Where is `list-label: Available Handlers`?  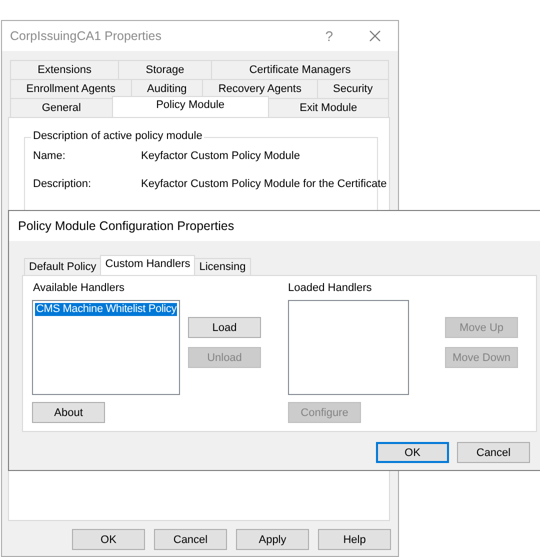
list-label: Available Handlers is located at coordinates (79, 289).